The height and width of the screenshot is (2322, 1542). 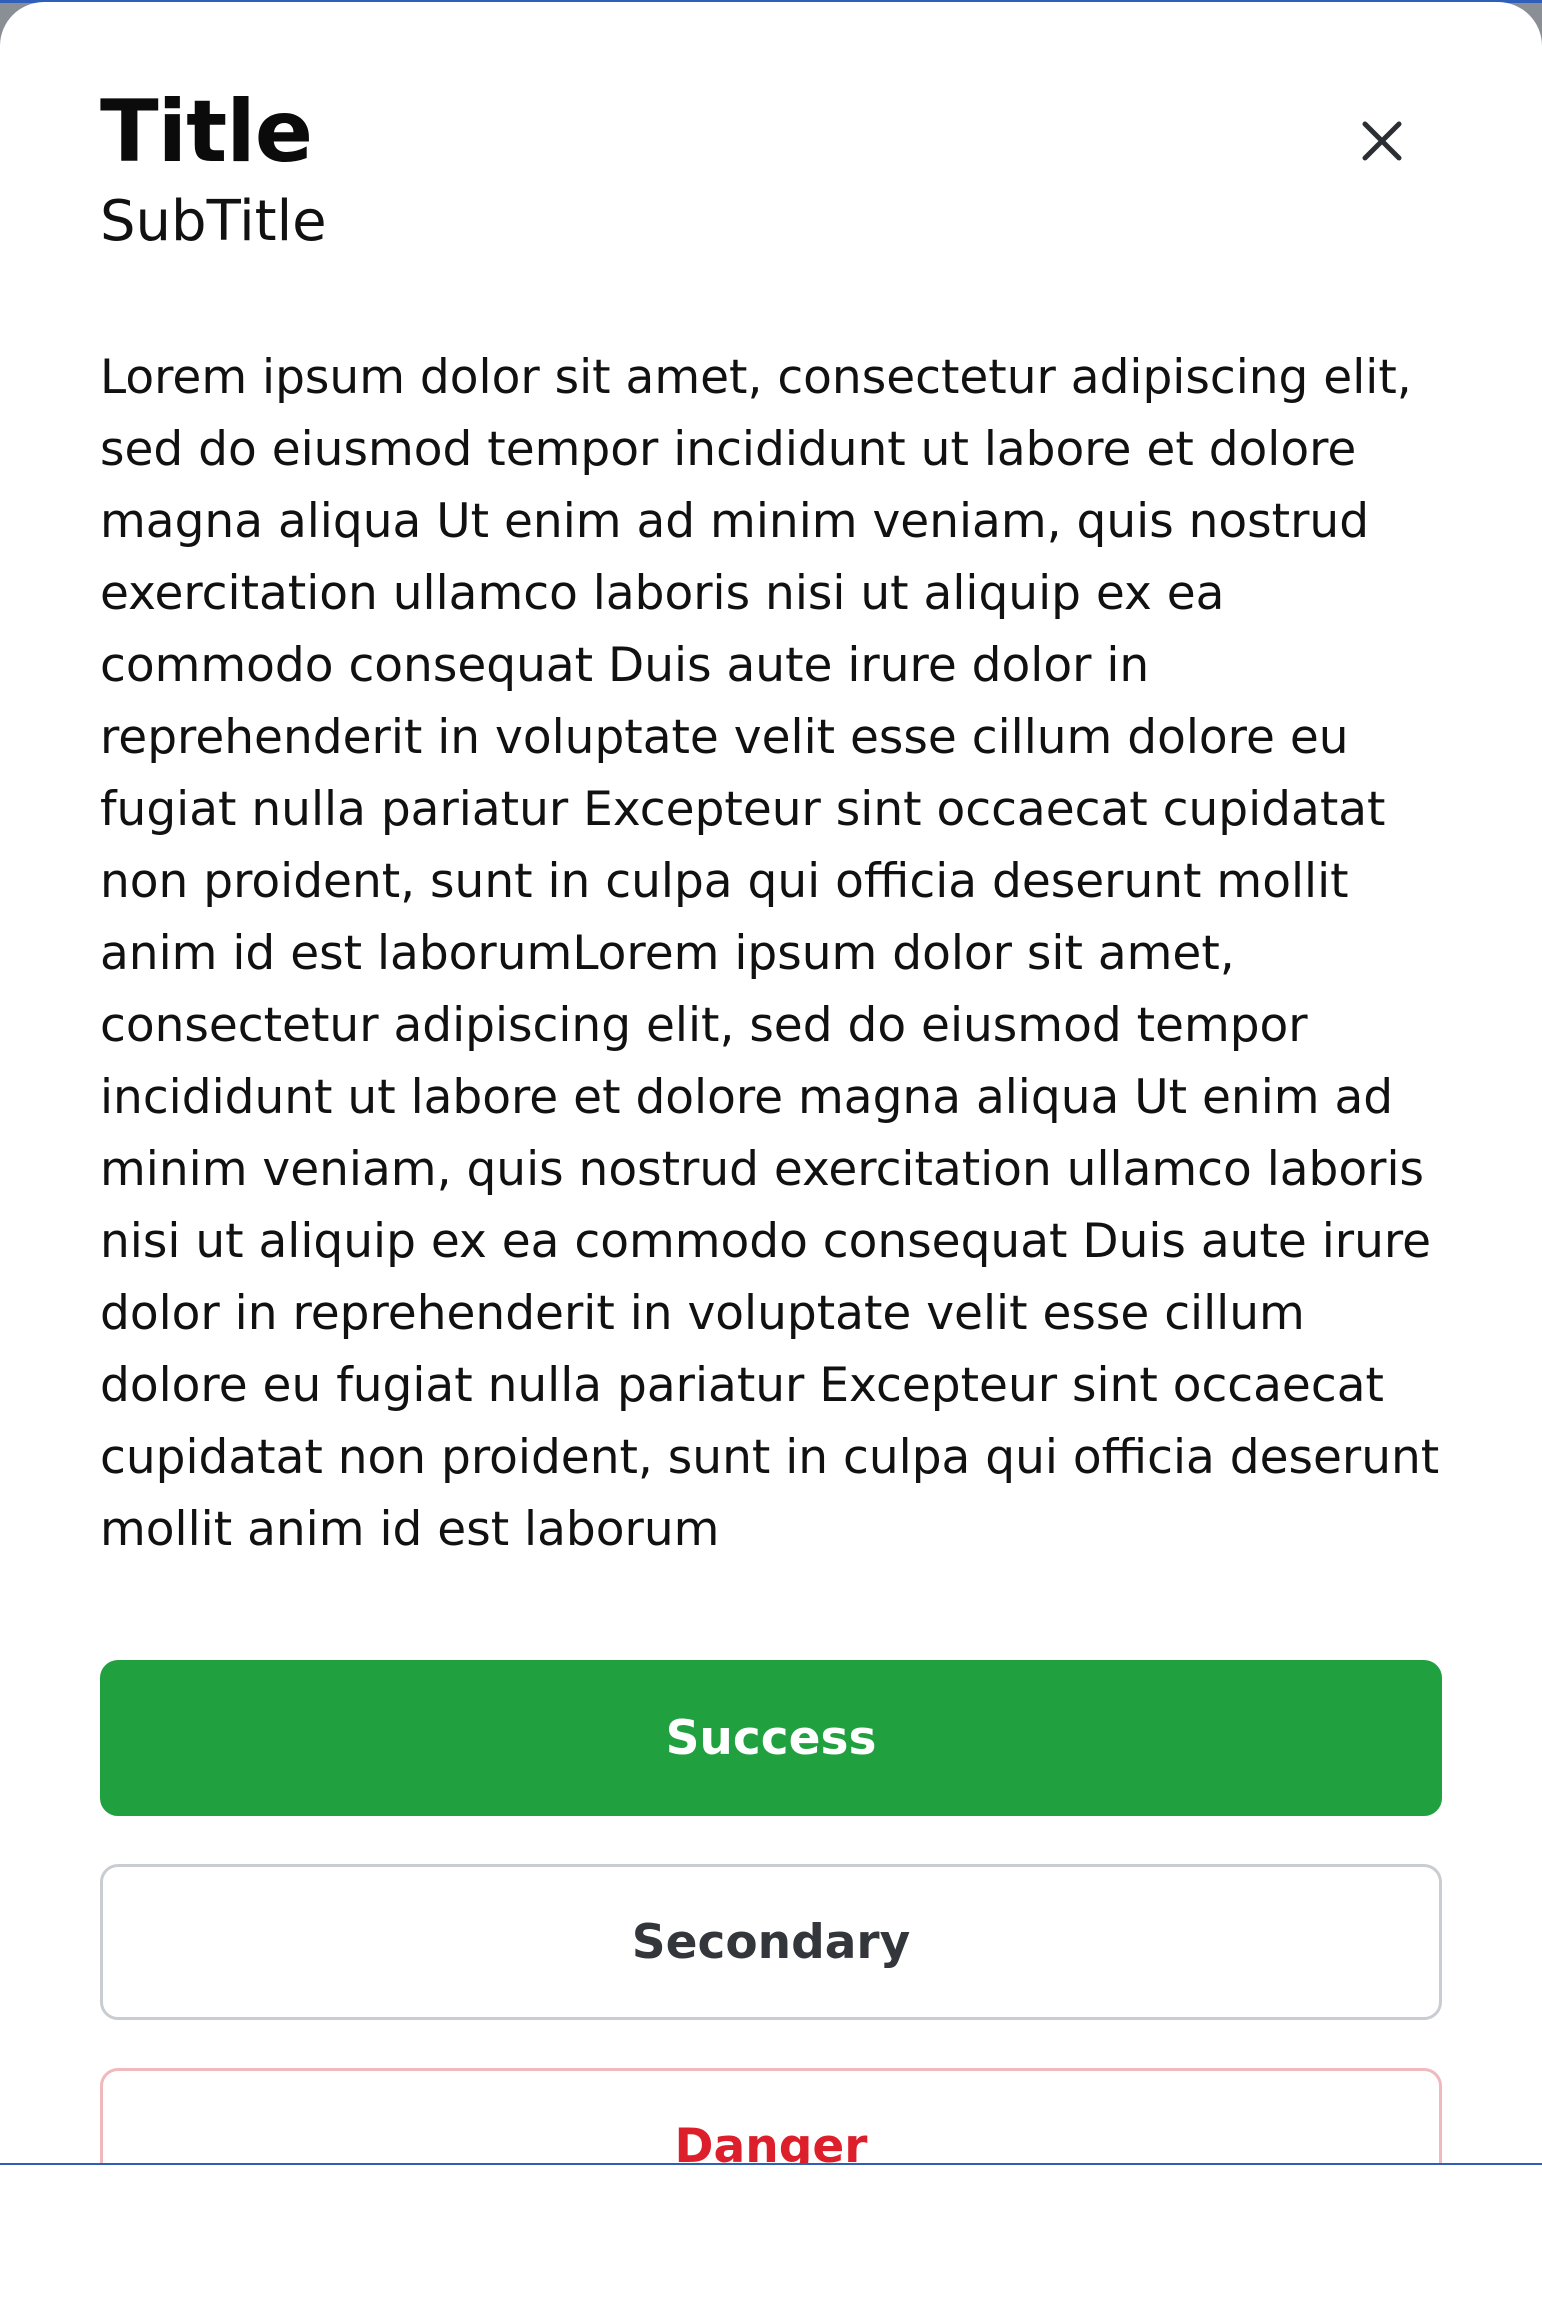 I want to click on close-icon, so click(x=1382, y=142).